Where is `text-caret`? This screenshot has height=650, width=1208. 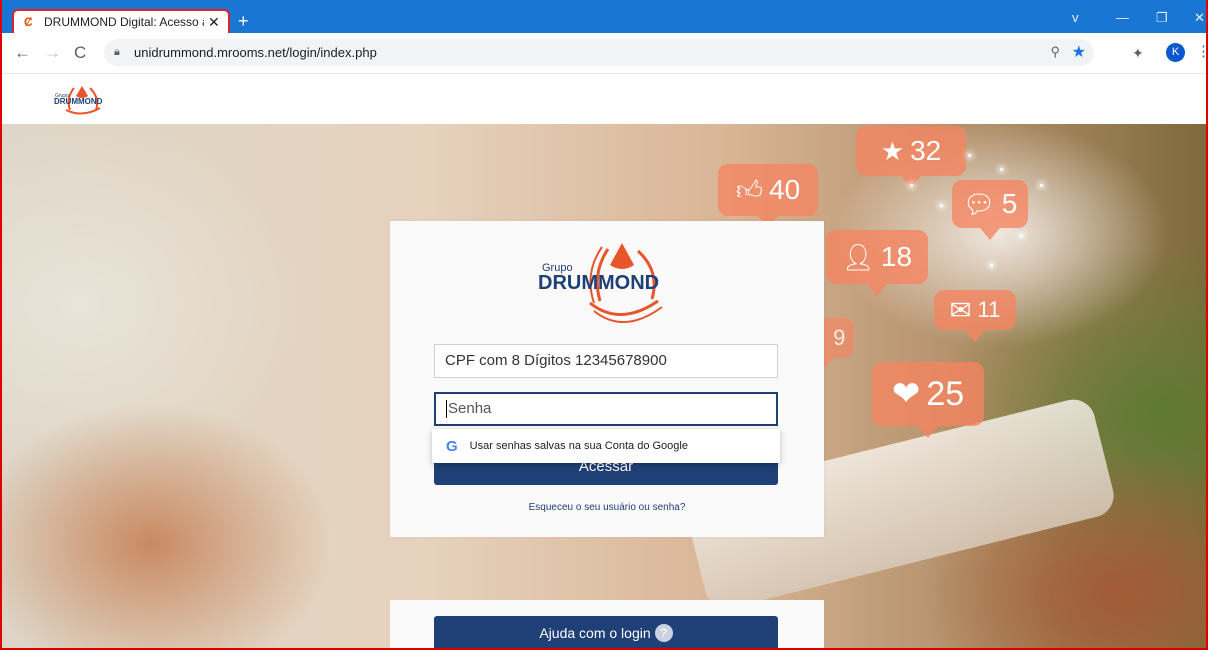
text-caret is located at coordinates (446, 409).